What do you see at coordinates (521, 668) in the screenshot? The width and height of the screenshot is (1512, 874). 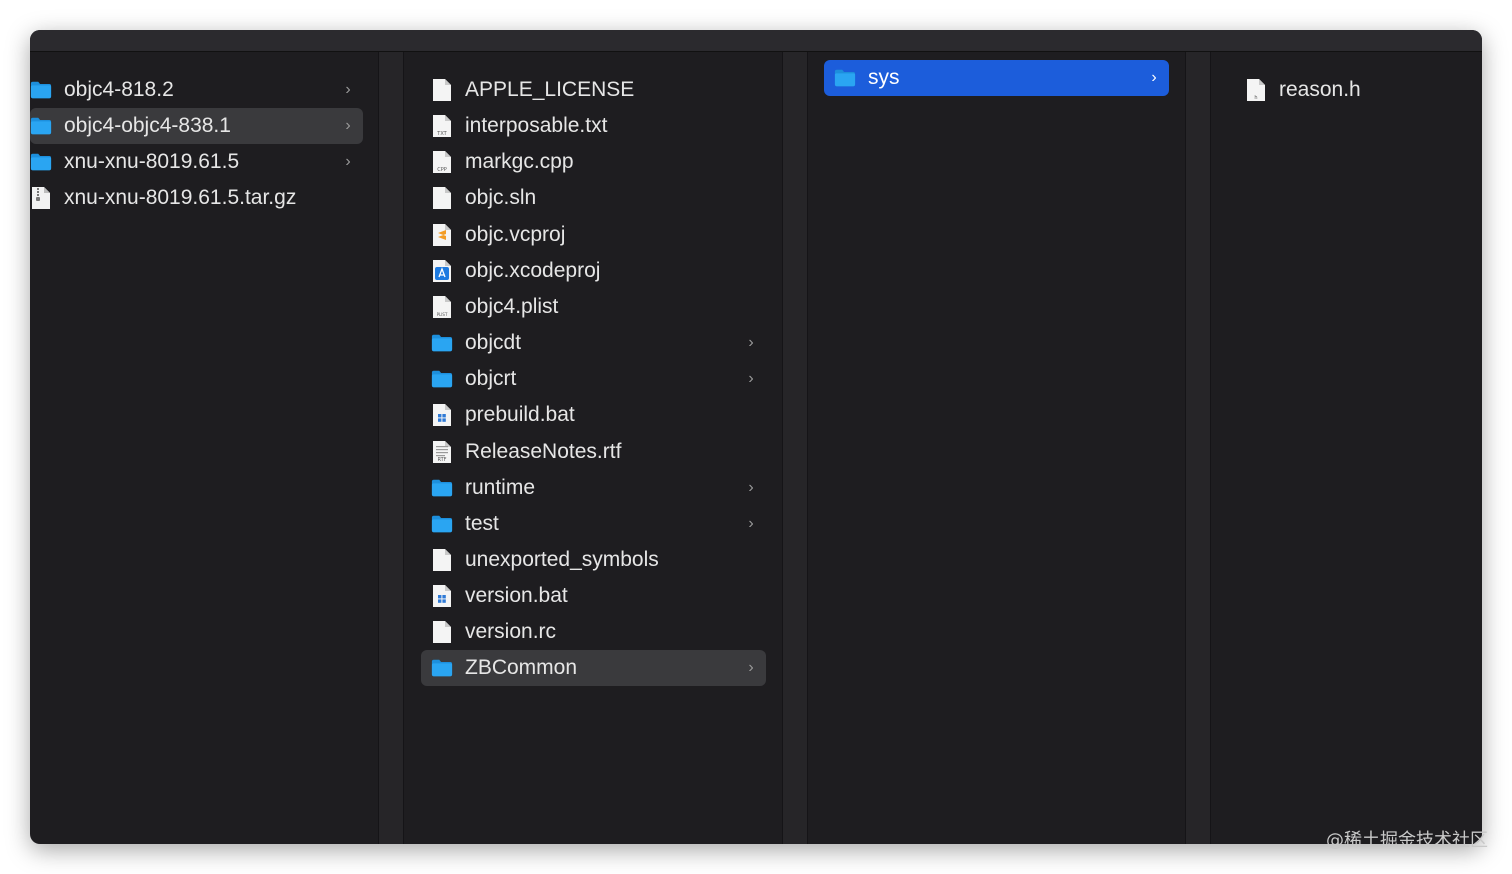 I see `item-label: ZBCommon` at bounding box center [521, 668].